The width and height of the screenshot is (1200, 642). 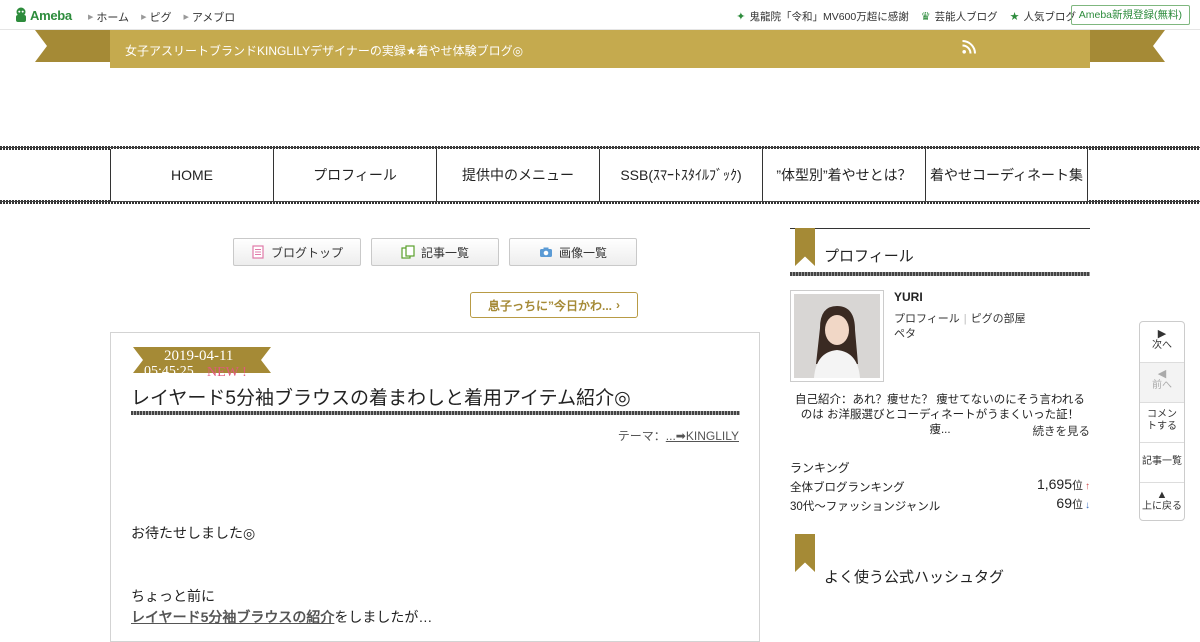 What do you see at coordinates (324, 50) in the screenshot?
I see `blog-title: 女子アスリートブランドKINGLILYデザイナーの実録★着やせ体験ブログ◎` at bounding box center [324, 50].